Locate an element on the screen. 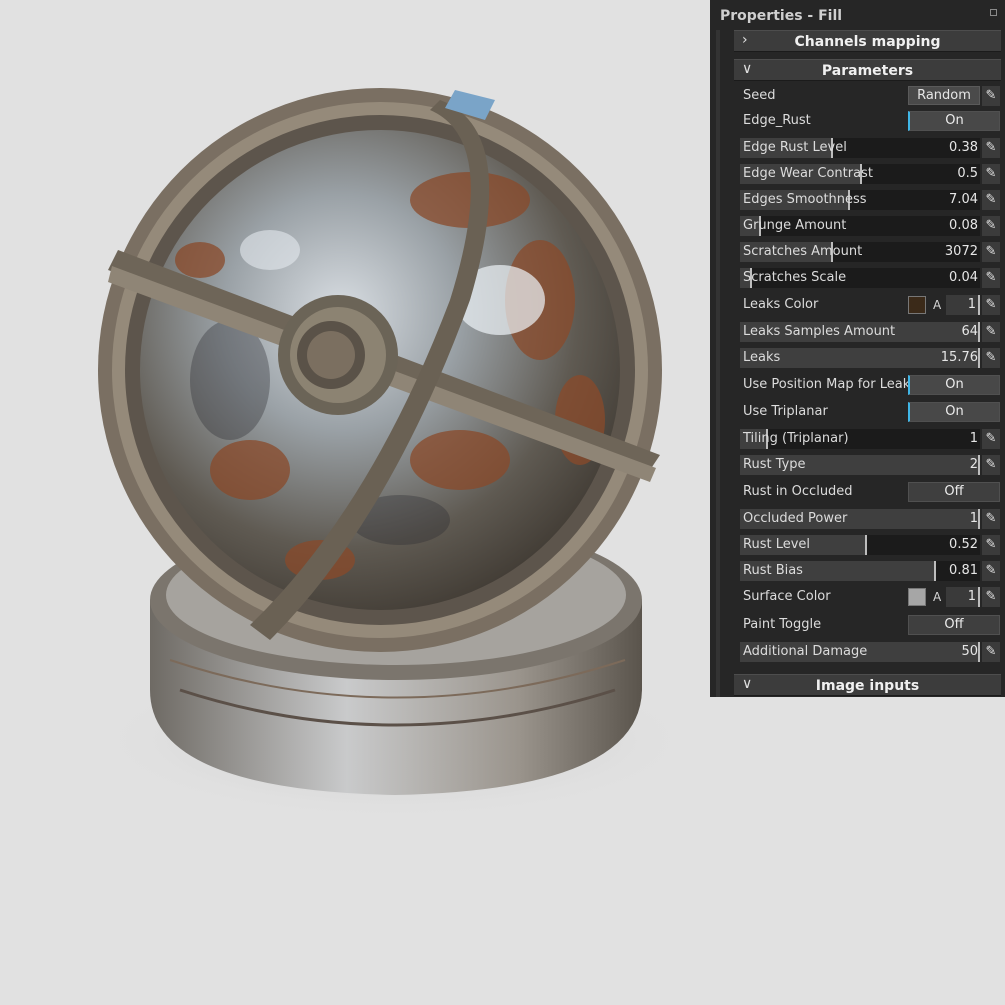 The height and width of the screenshot is (1005, 1005). param-label: Rust Bias is located at coordinates (773, 570).